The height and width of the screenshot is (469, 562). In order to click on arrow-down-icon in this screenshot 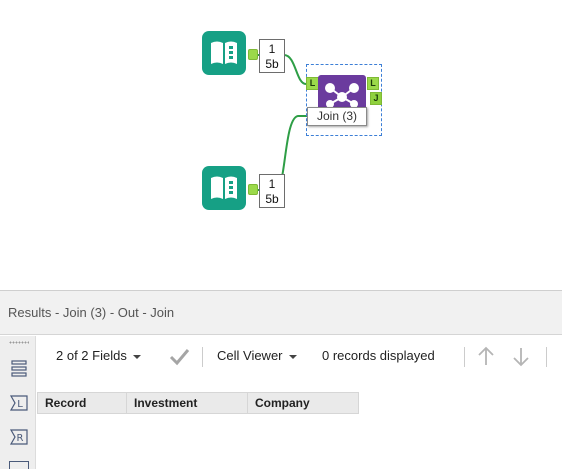, I will do `click(521, 357)`.